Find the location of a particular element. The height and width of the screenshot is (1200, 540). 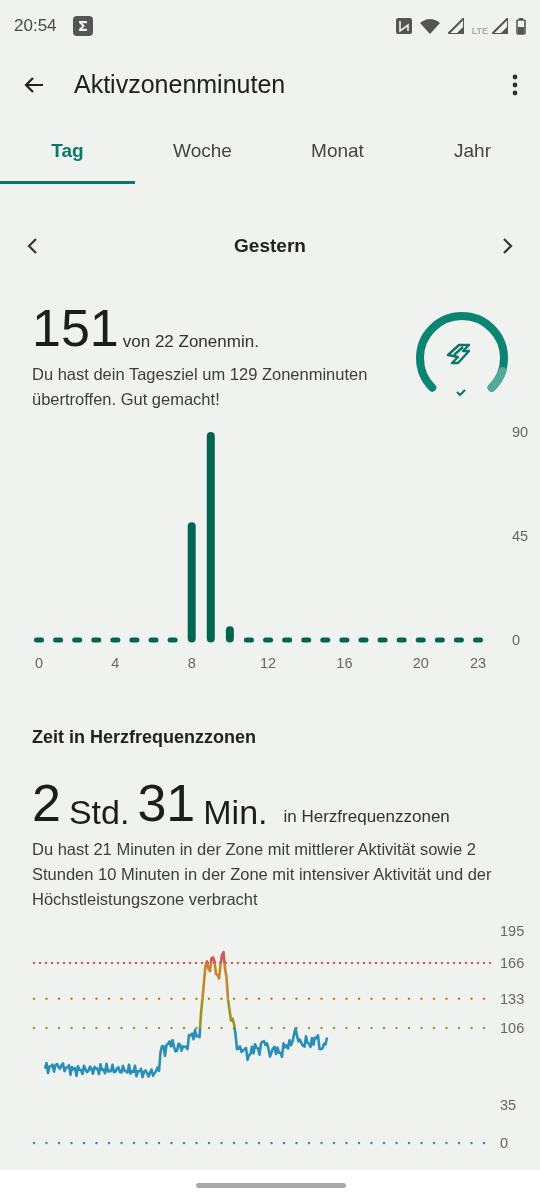

network-label: LTE is located at coordinates (479, 32).